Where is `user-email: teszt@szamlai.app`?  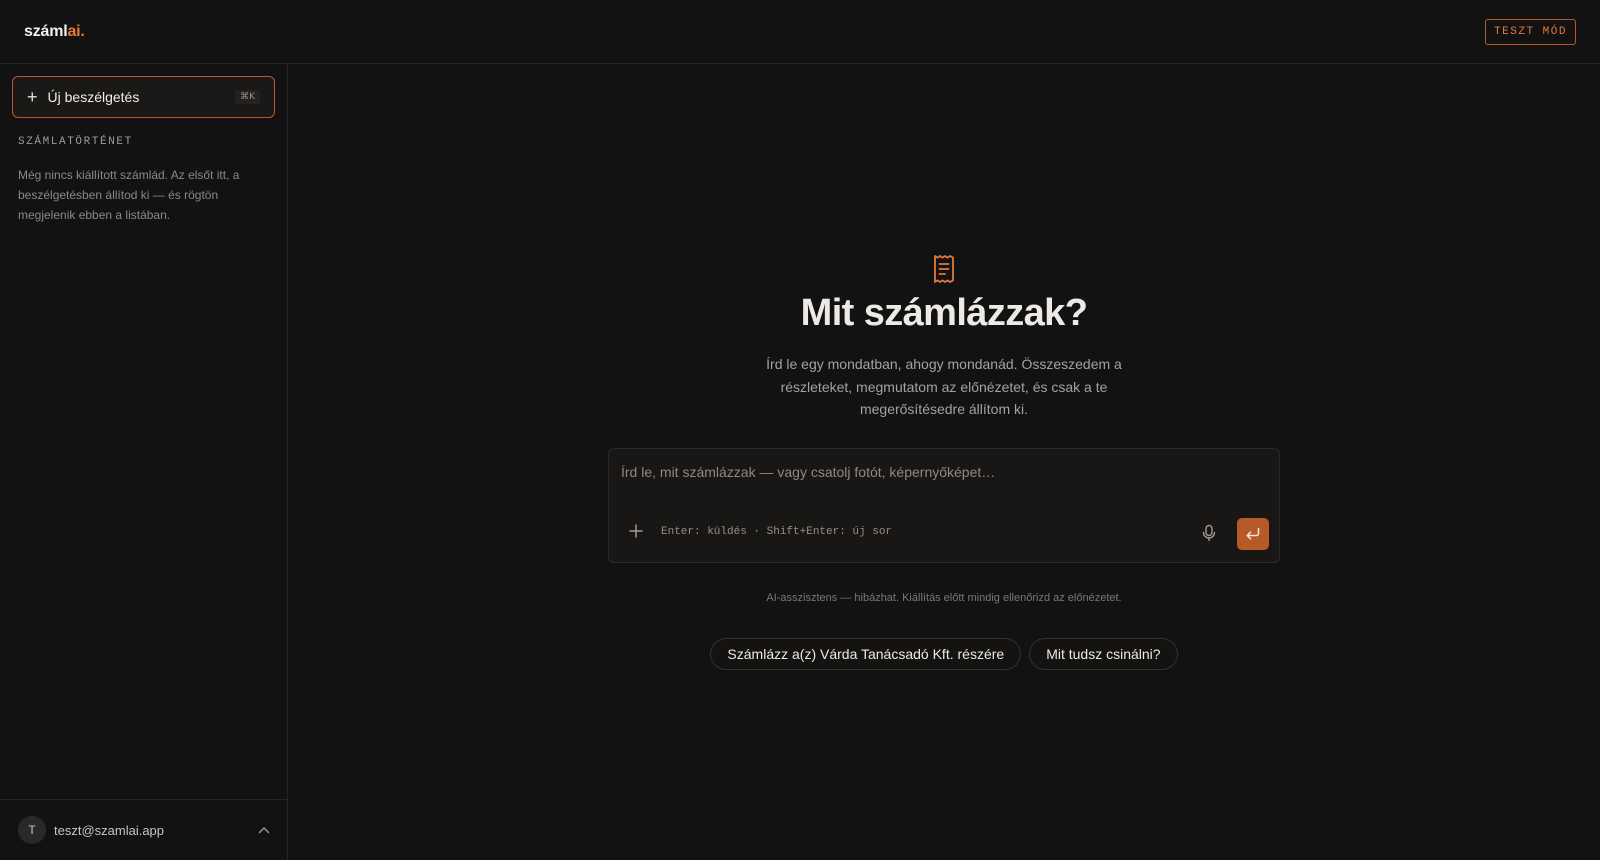
user-email: teszt@szamlai.app is located at coordinates (109, 830).